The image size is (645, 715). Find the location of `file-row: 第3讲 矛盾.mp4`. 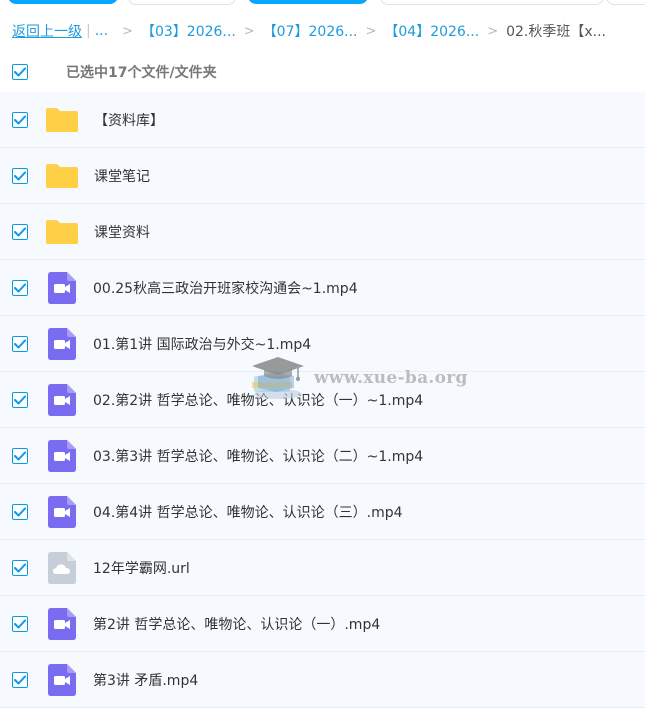

file-row: 第3讲 矛盾.mp4 is located at coordinates (322, 680).